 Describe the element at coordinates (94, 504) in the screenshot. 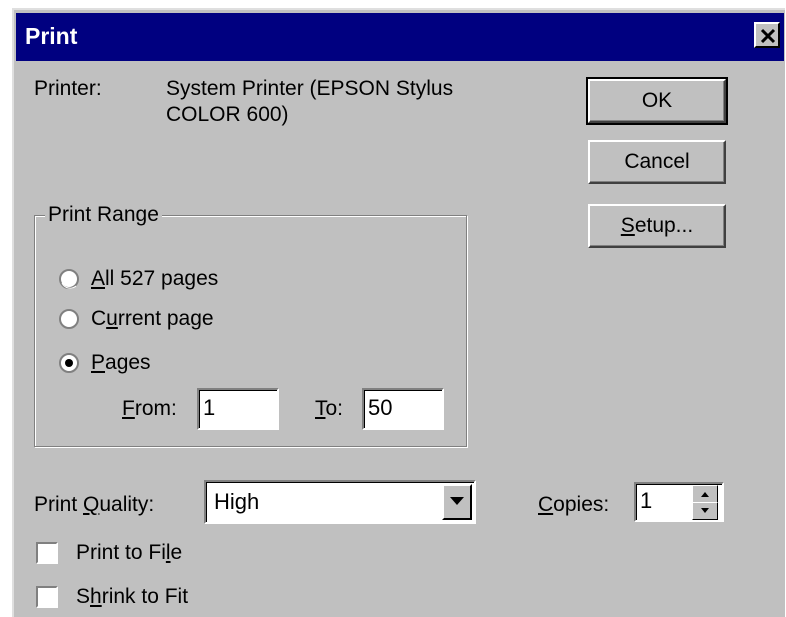

I see `print-quality-label: Print Quality:` at that location.